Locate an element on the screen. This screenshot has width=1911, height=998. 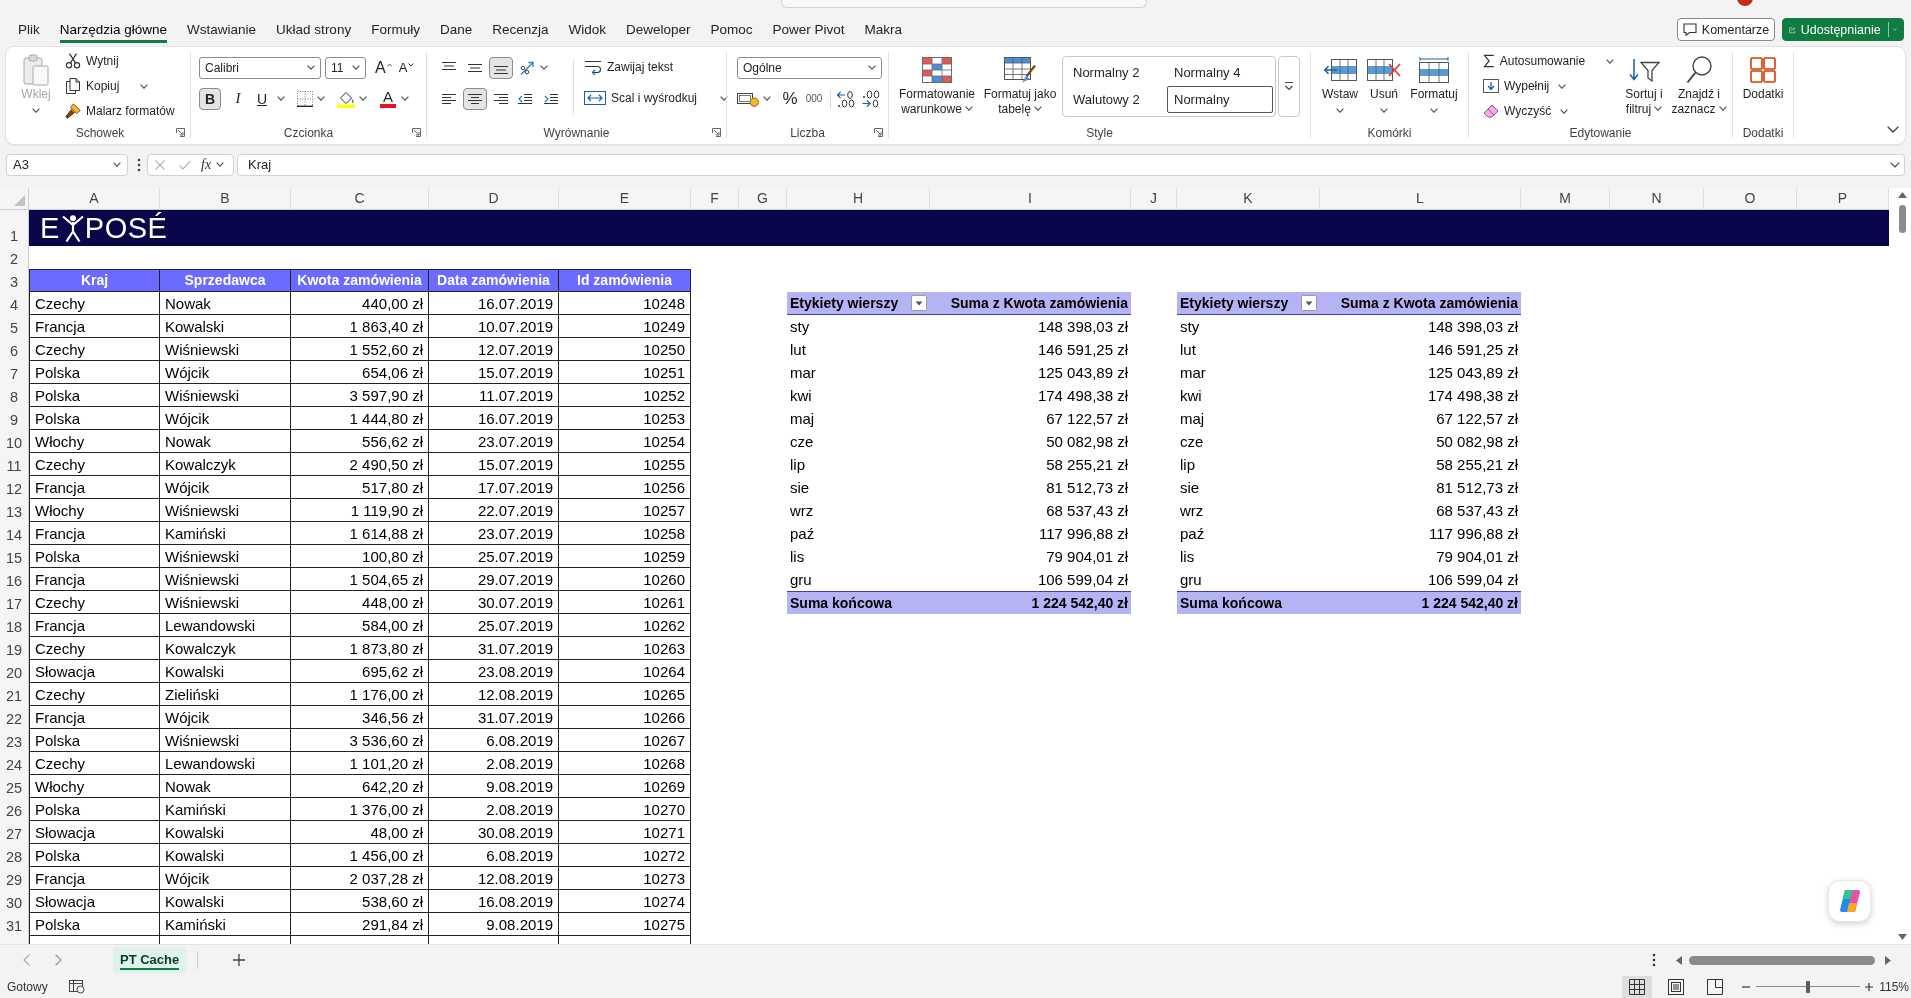
ribbon-tab: Makra is located at coordinates (883, 29).